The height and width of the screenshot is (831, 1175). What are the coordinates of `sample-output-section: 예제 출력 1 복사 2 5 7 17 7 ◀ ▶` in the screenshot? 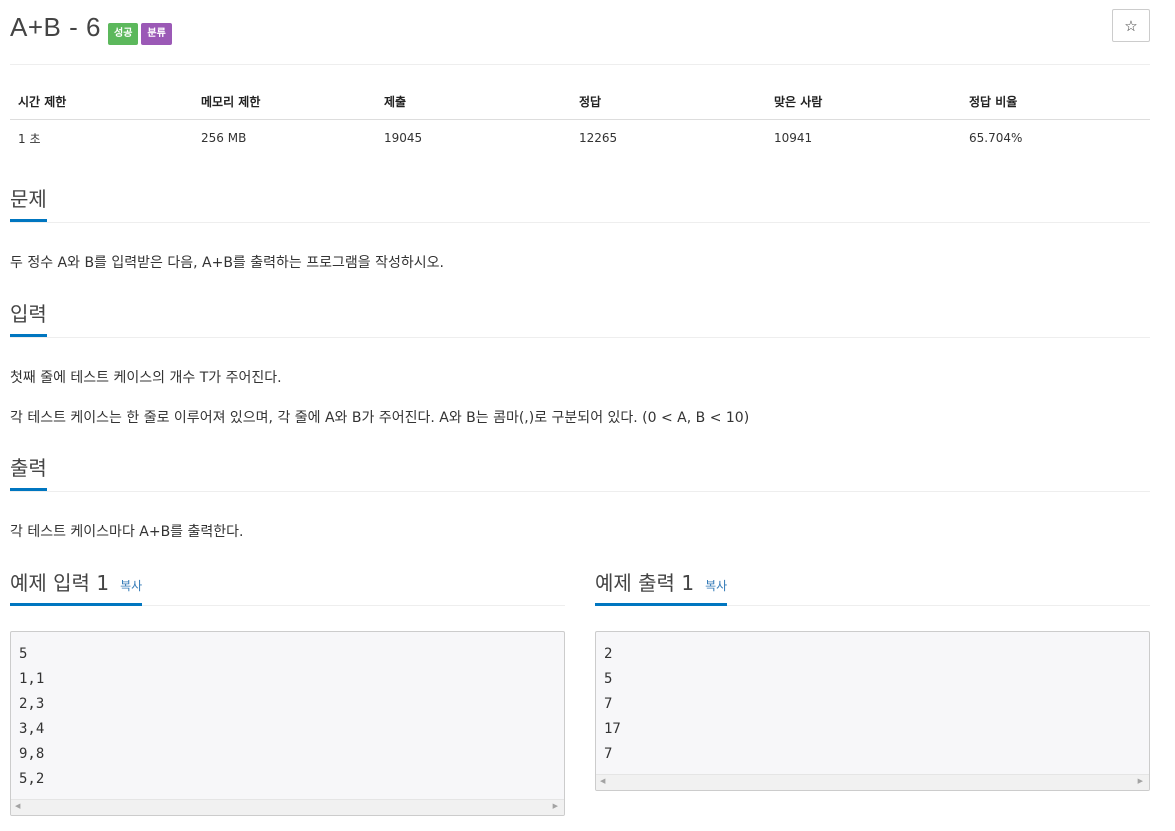 It's located at (872, 680).